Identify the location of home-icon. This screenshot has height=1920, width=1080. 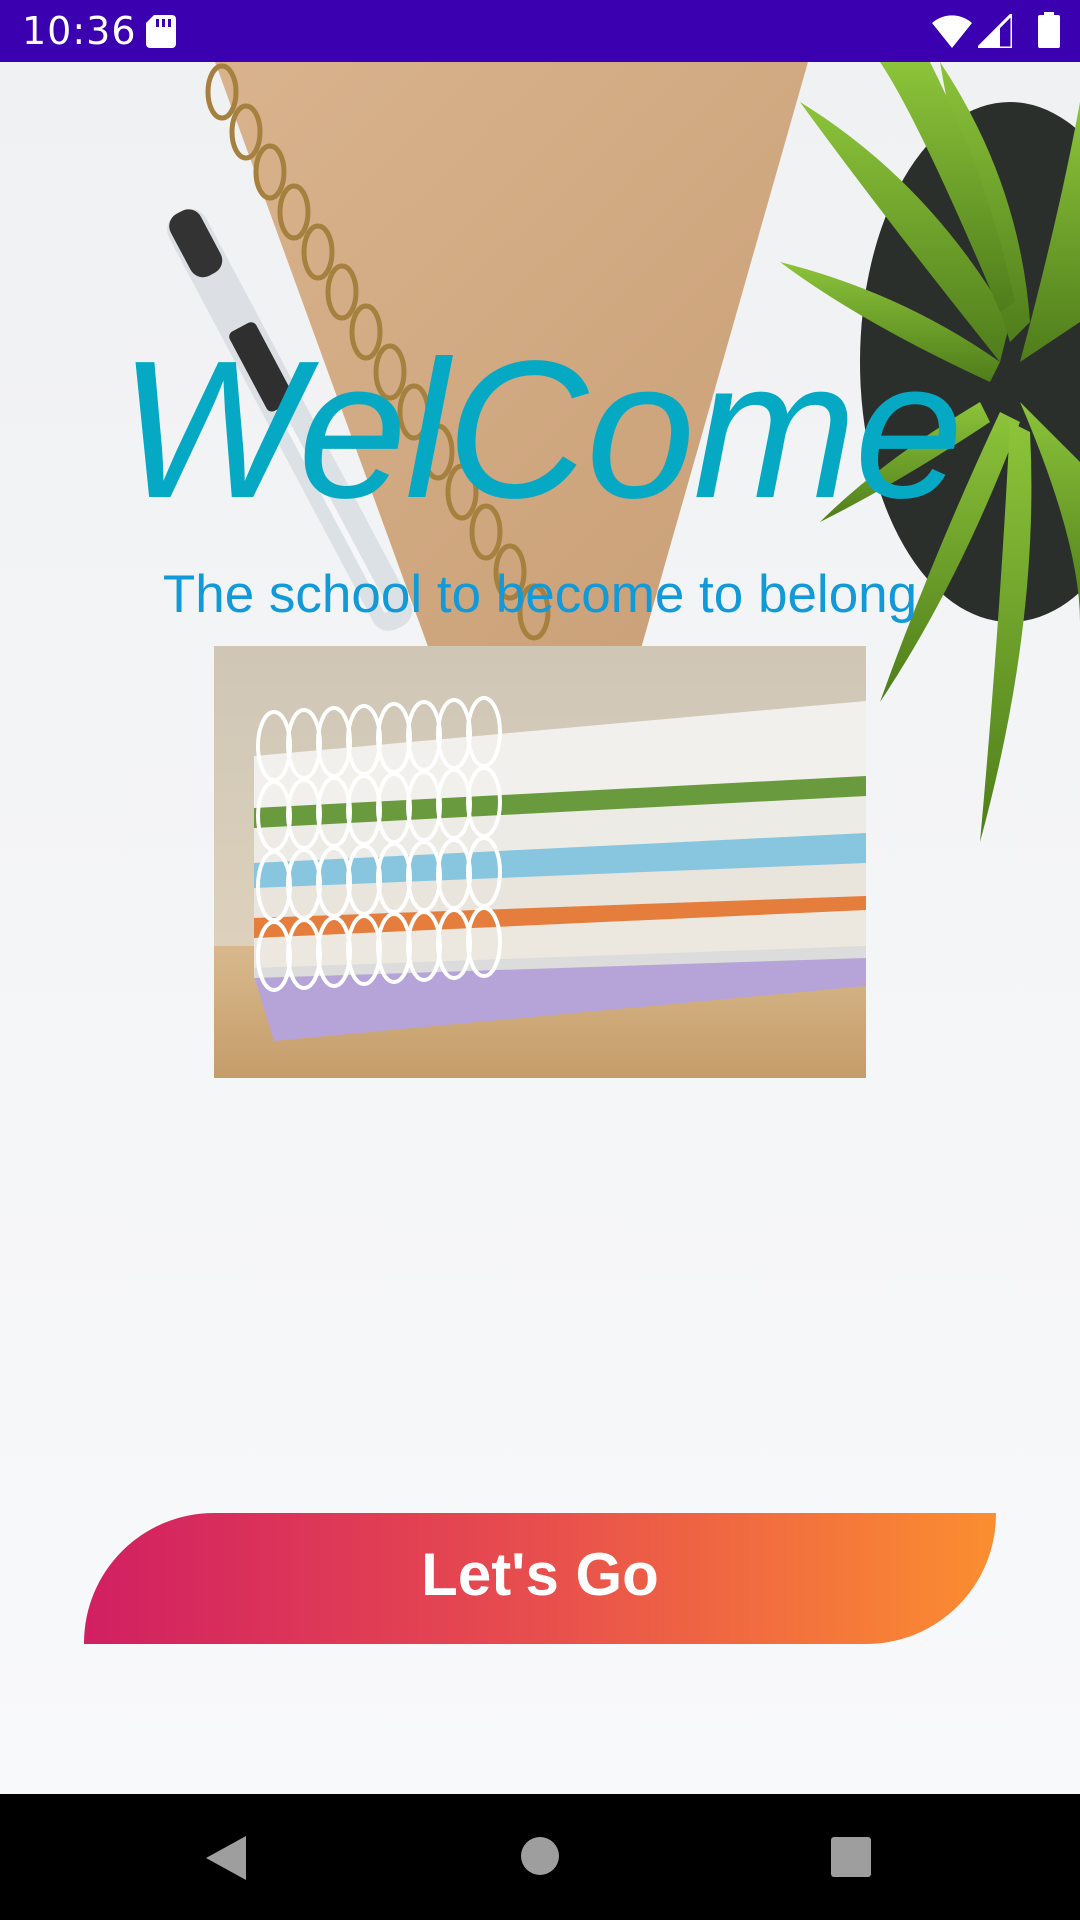
(540, 1856).